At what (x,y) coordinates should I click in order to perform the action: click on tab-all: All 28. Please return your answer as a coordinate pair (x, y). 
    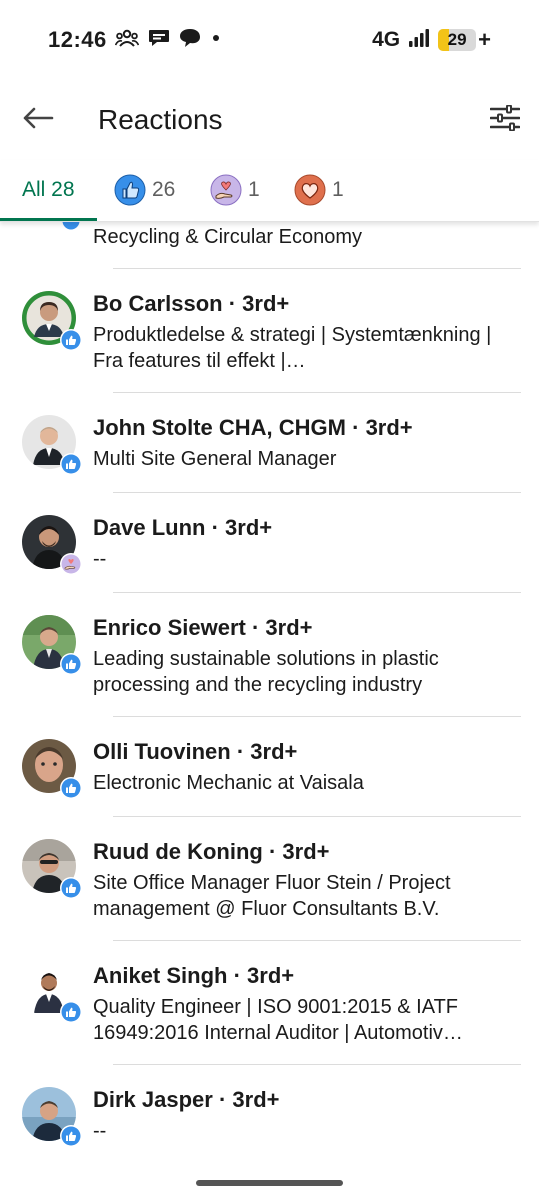
    Looking at the image, I should click on (48, 190).